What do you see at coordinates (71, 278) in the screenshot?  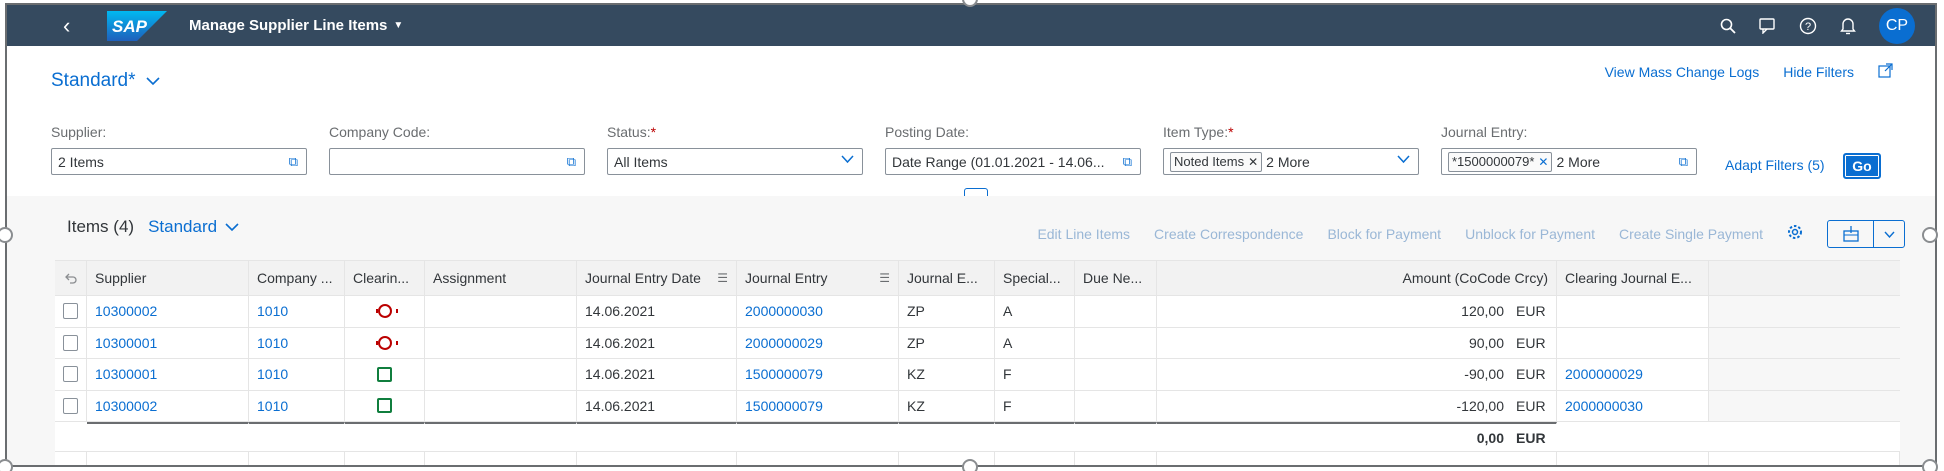 I see `undo-selection-icon` at bounding box center [71, 278].